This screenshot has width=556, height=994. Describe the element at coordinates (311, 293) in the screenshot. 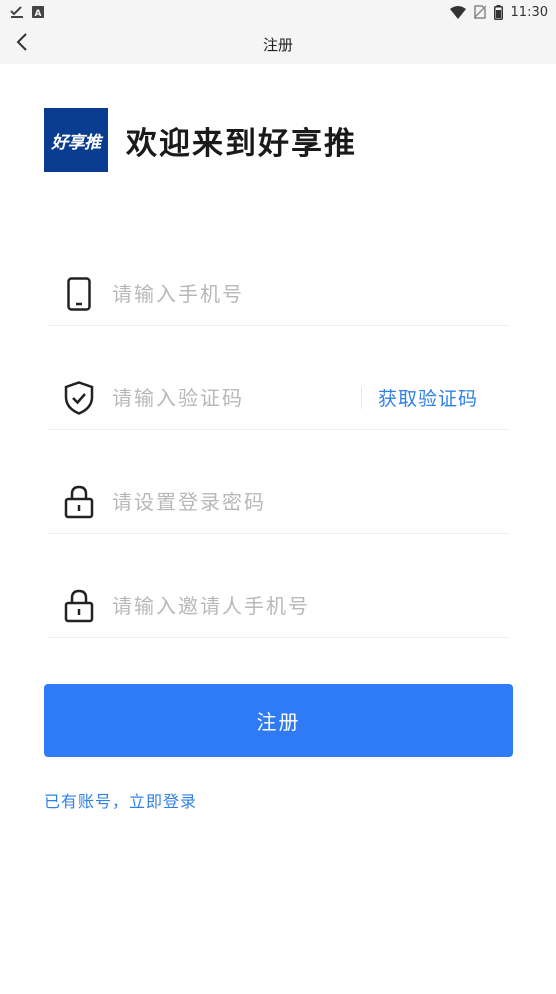

I see `phone-input` at that location.